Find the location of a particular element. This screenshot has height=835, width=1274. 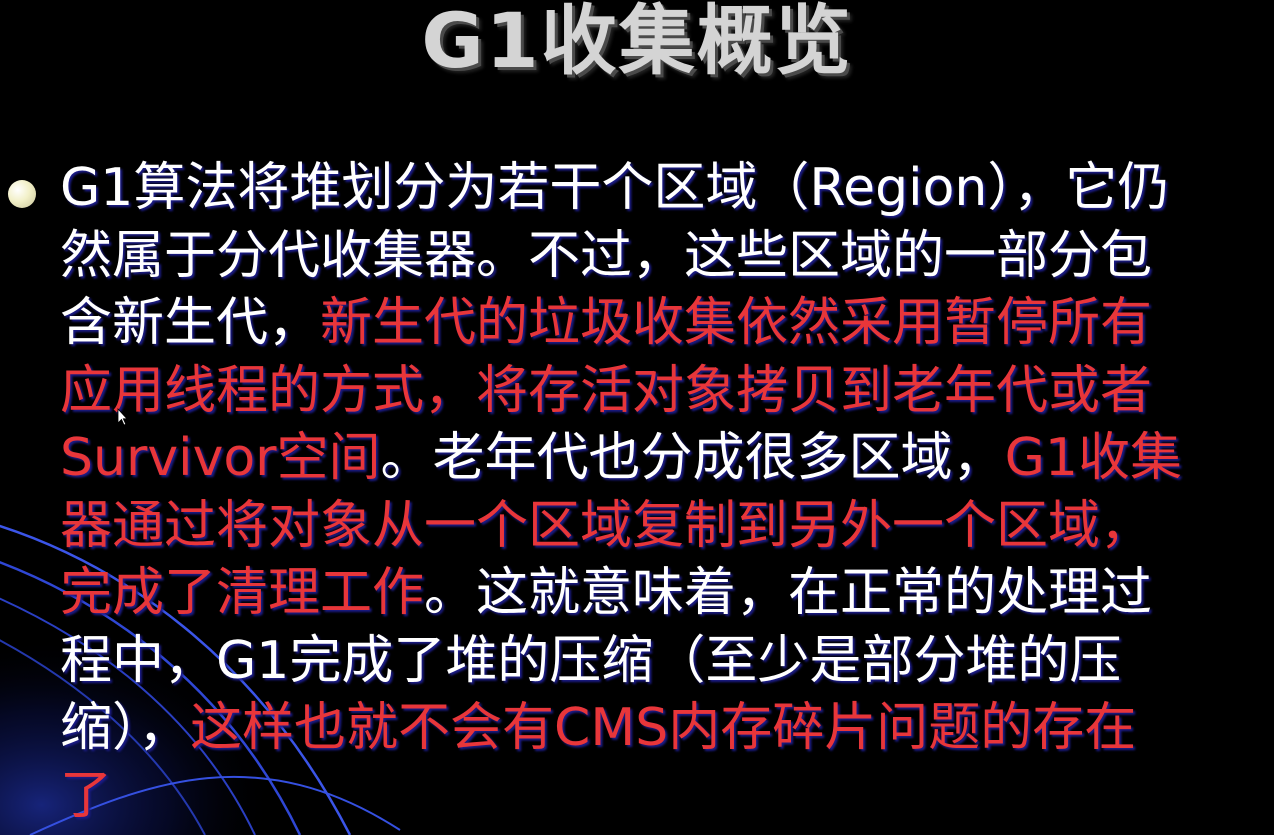

paragraph-line: G1算法将堆划分为若干个区域（Region），它仍 is located at coordinates (664, 189).